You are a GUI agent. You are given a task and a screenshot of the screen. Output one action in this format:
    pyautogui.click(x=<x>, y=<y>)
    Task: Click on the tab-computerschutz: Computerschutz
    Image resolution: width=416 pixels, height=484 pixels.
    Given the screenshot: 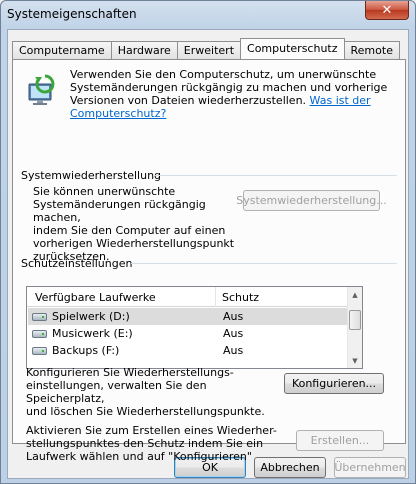 What is the action you would take?
    pyautogui.click(x=292, y=48)
    